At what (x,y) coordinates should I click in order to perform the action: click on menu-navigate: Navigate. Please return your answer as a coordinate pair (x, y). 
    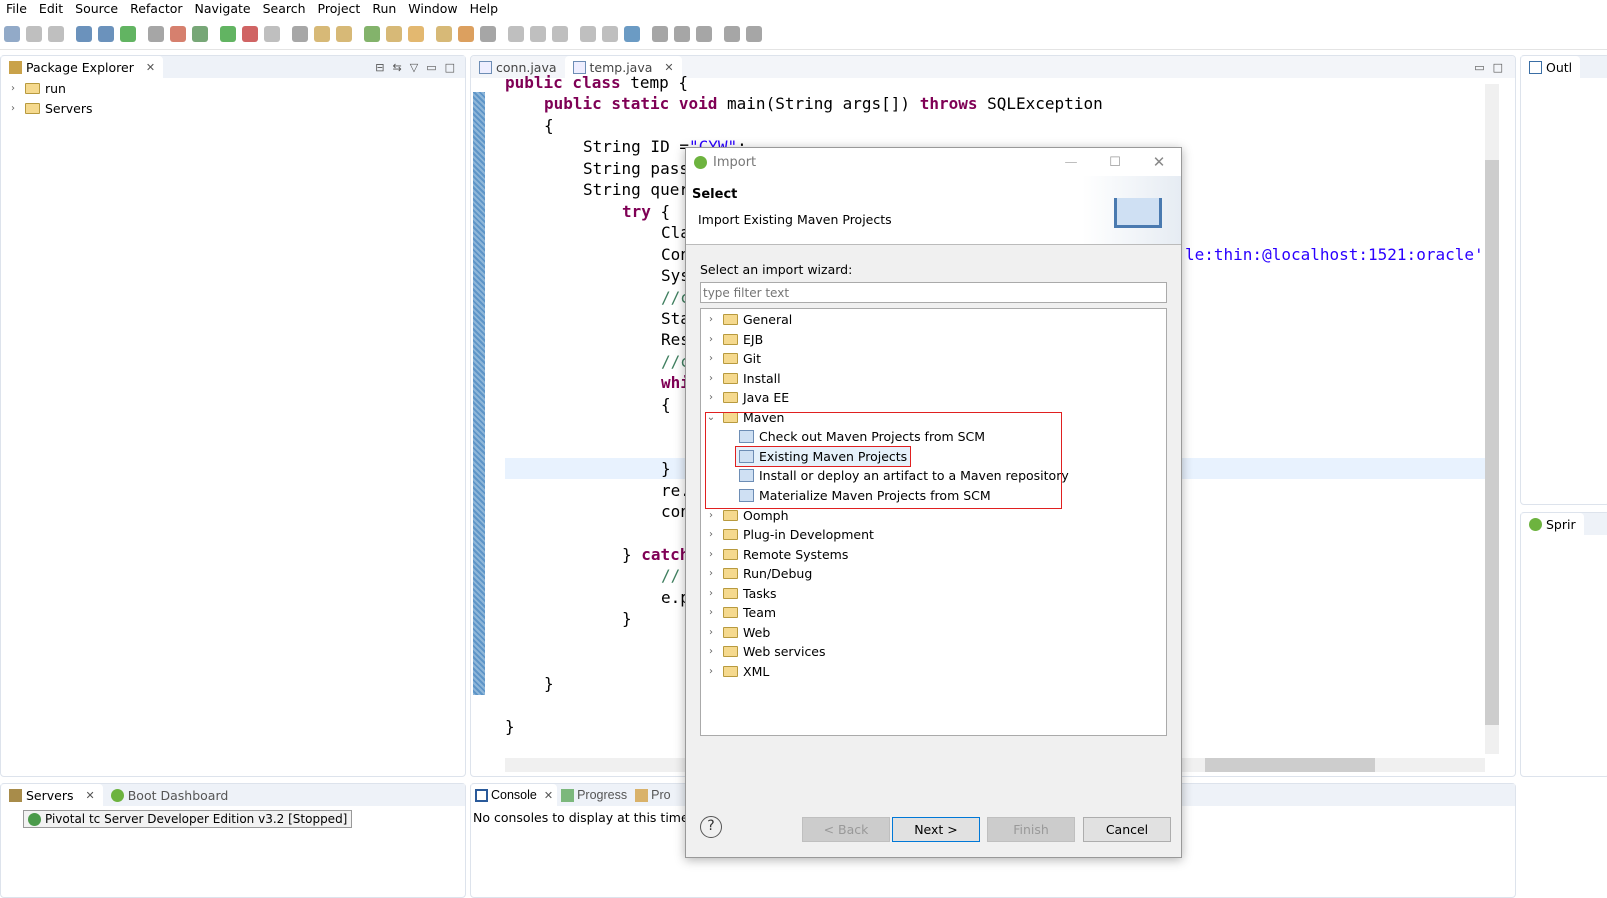
    Looking at the image, I should click on (223, 8).